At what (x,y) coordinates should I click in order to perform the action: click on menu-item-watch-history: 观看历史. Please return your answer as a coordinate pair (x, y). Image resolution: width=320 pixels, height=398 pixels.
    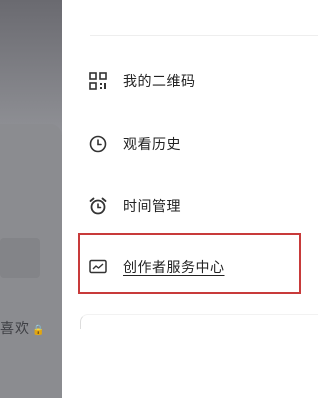
    Looking at the image, I should click on (188, 144).